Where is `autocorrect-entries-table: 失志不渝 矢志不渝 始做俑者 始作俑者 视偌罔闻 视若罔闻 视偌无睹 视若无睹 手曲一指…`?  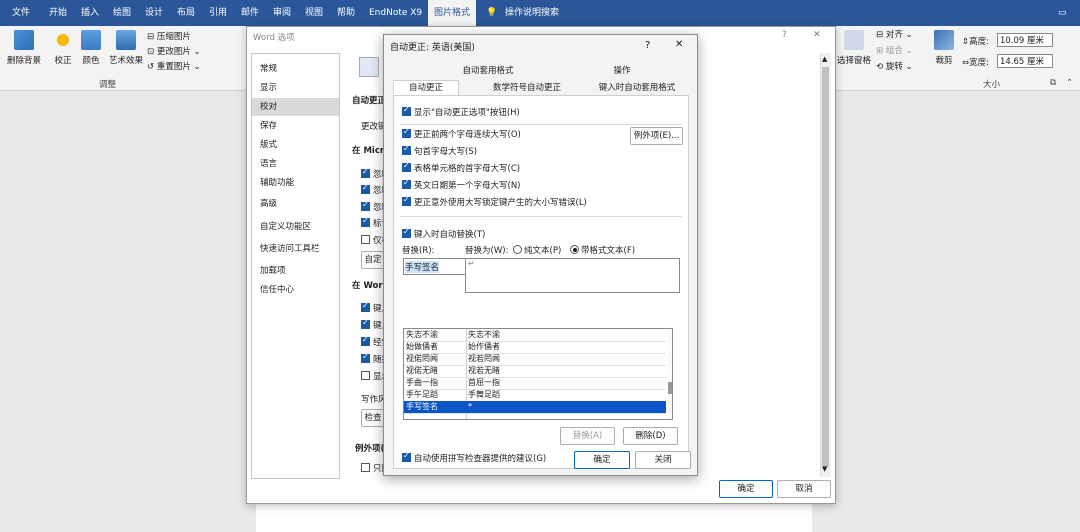 autocorrect-entries-table: 失志不渝 矢志不渝 始做俑者 始作俑者 视偌罔闻 视若罔闻 视偌无睹 视若无睹 手曲一指… is located at coordinates (538, 374).